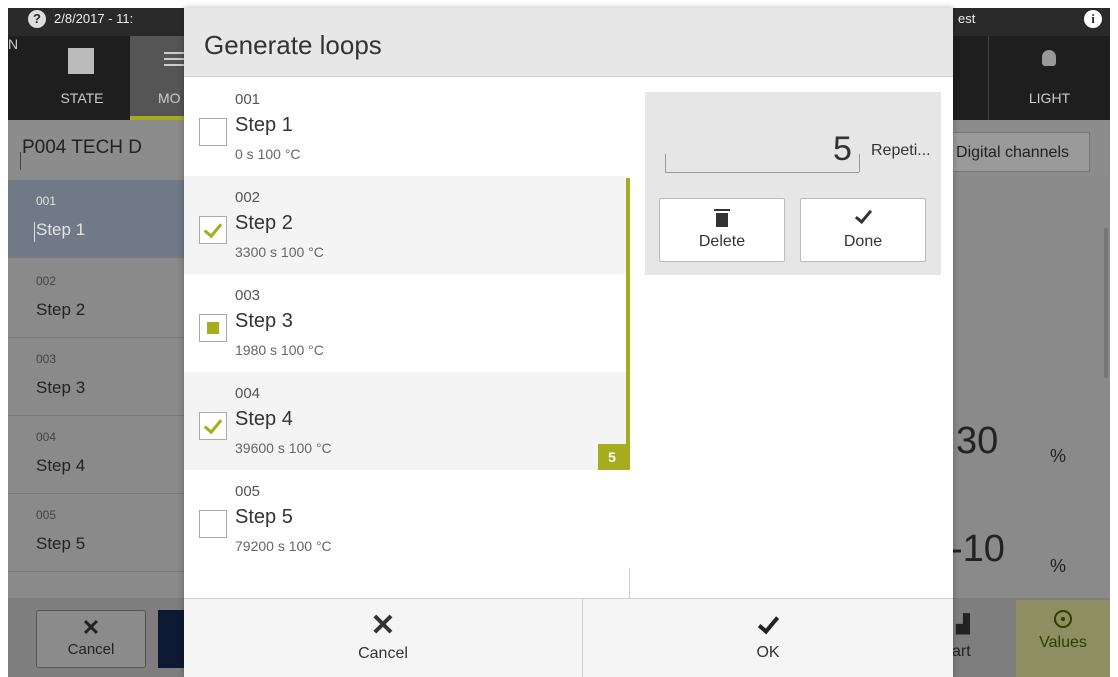  What do you see at coordinates (407, 323) in the screenshot?
I see `list-item: 003 Step 3 1980 s 100 °C` at bounding box center [407, 323].